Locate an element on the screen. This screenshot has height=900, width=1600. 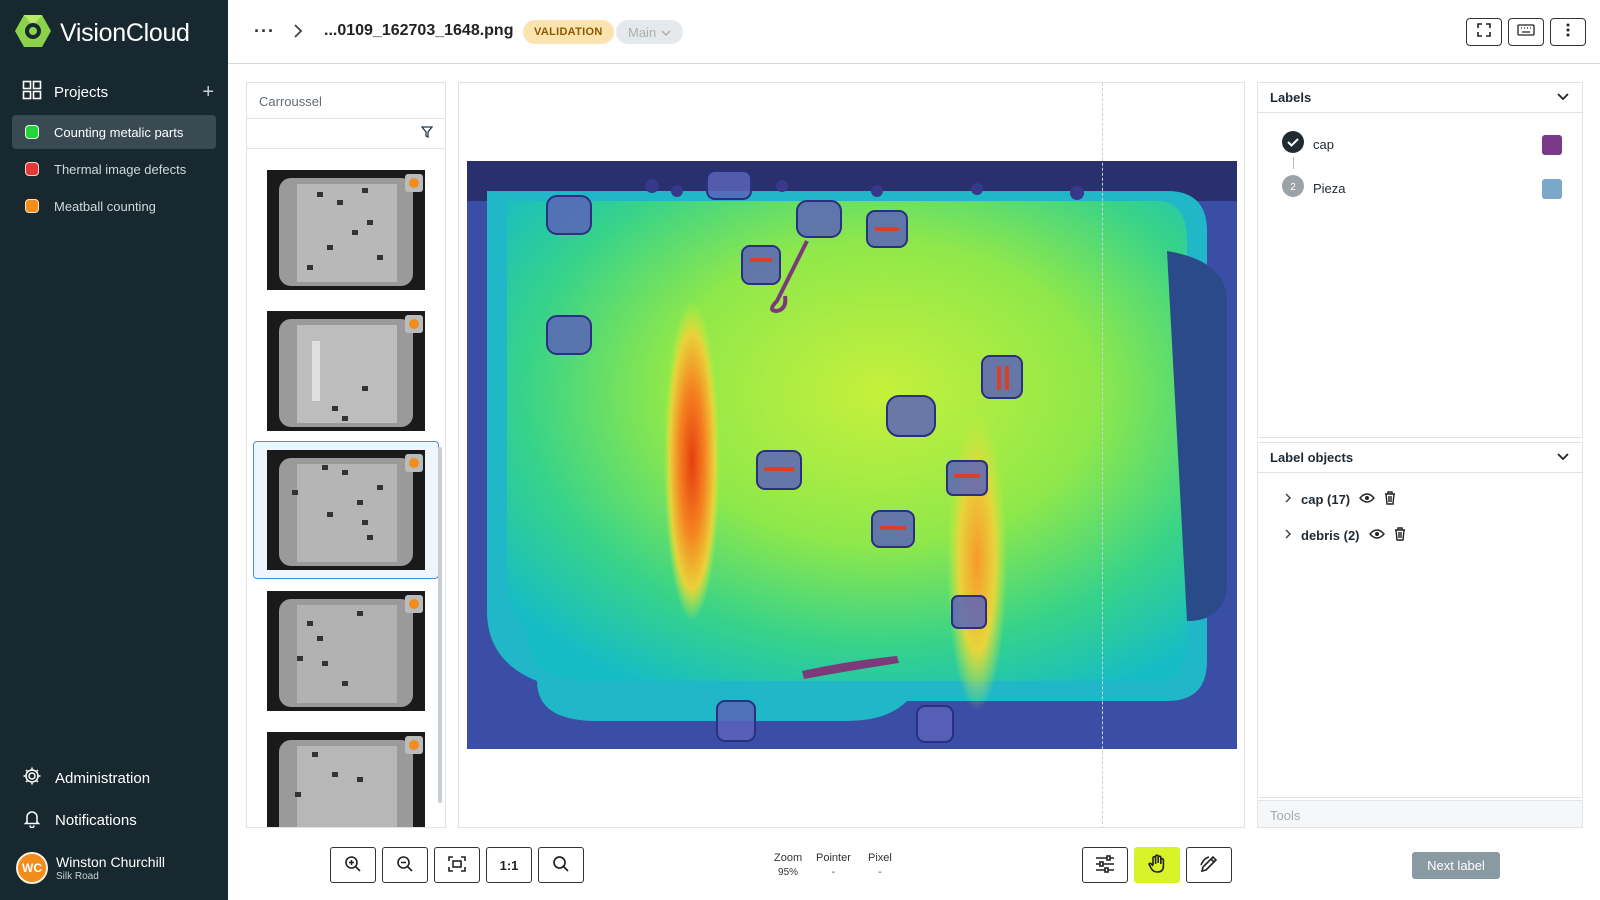
project-item-counting-metalic-parts: Counting metalic parts is located at coordinates (114, 132).